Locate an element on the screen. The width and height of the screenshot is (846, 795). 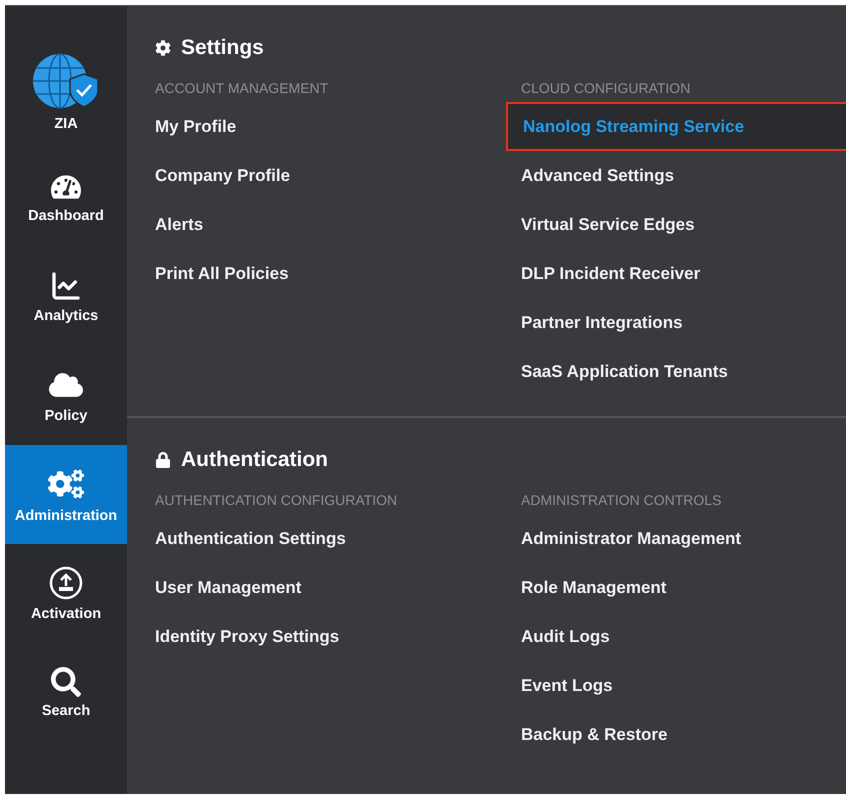
menu-link: Print All Policies is located at coordinates (323, 273).